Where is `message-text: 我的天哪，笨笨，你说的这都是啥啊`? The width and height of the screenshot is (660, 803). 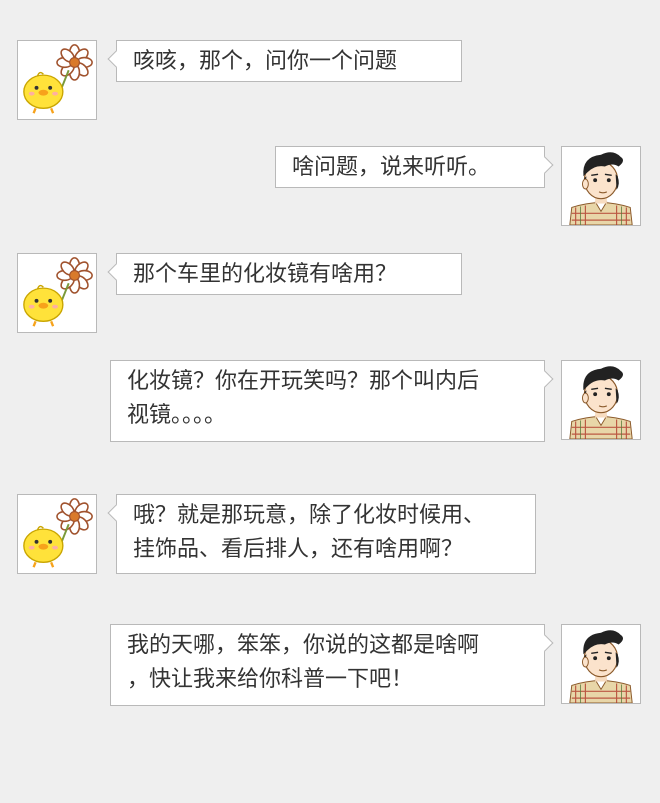 message-text: 我的天哪，笨笨，你说的这都是啥啊 is located at coordinates (303, 645).